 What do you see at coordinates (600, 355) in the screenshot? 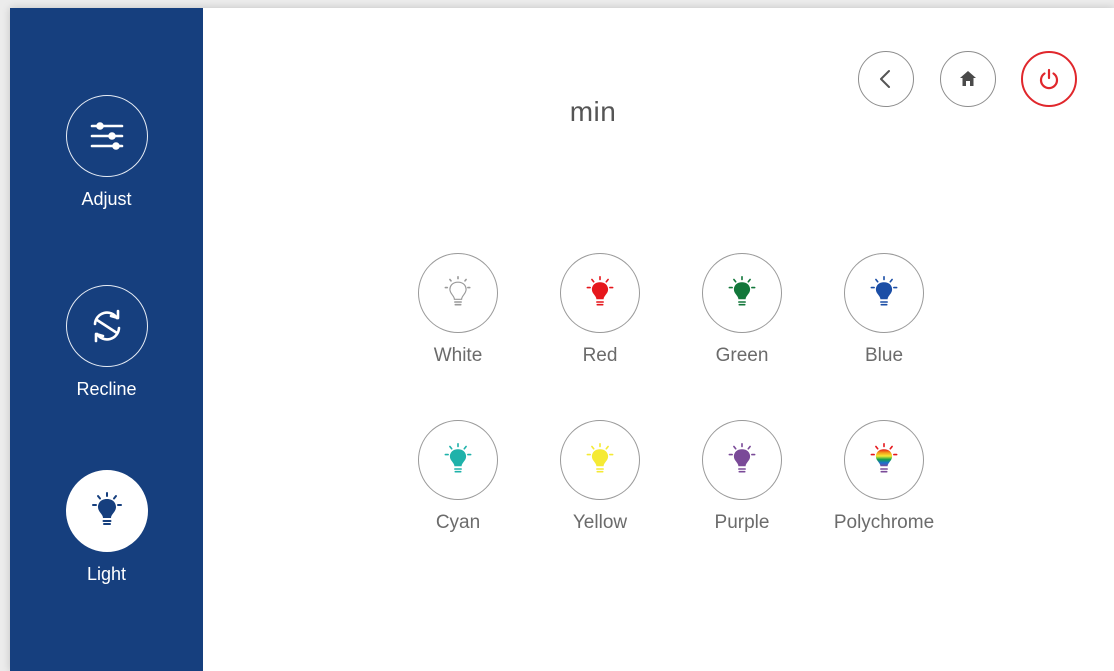
I see `color-option-label: Red` at bounding box center [600, 355].